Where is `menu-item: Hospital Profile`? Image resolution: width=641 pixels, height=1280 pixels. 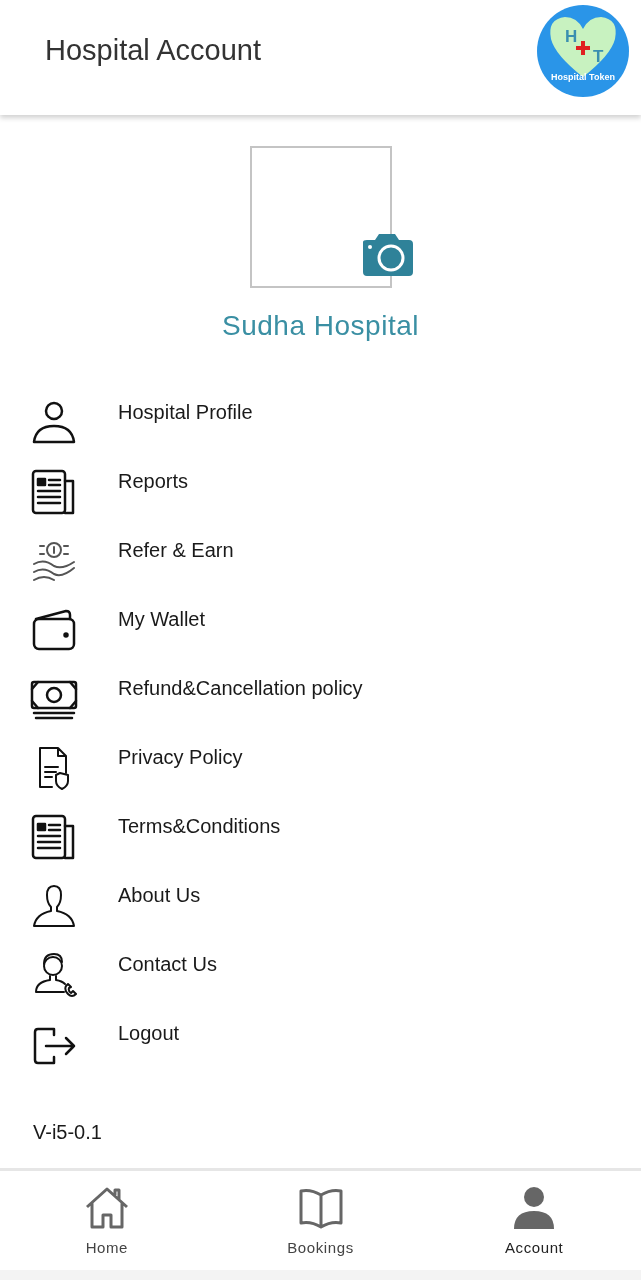 menu-item: Hospital Profile is located at coordinates (185, 412).